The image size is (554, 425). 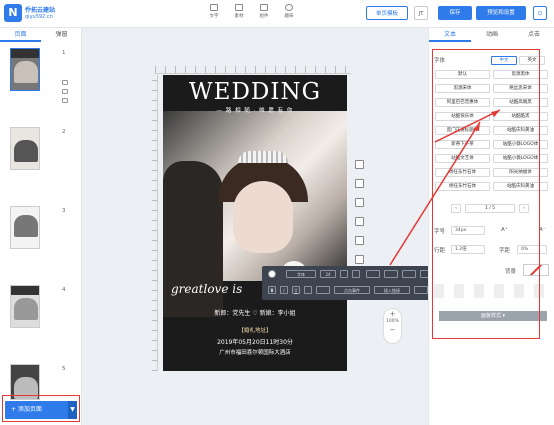 I want to click on poster-title: WEDDING, so click(x=255, y=92).